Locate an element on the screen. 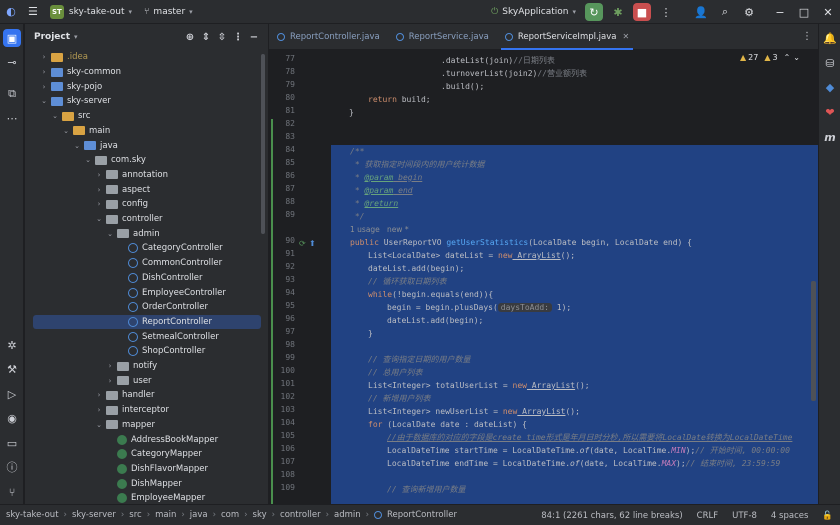  breadcrumb-item: controller is located at coordinates (300, 515).